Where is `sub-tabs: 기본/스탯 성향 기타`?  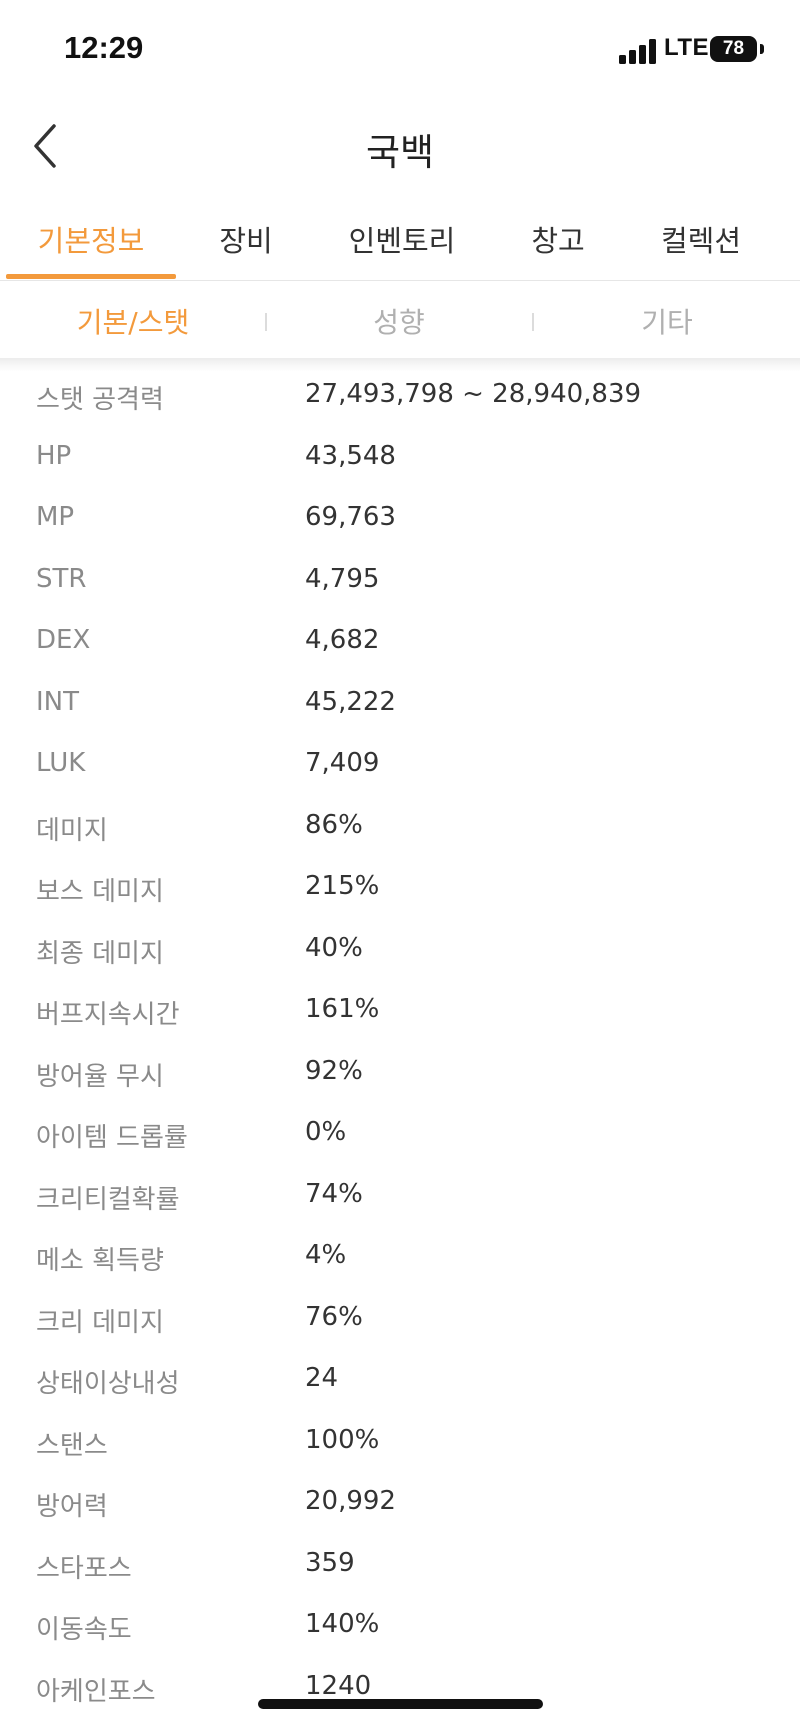 sub-tabs: 기본/스탯 성향 기타 is located at coordinates (400, 321).